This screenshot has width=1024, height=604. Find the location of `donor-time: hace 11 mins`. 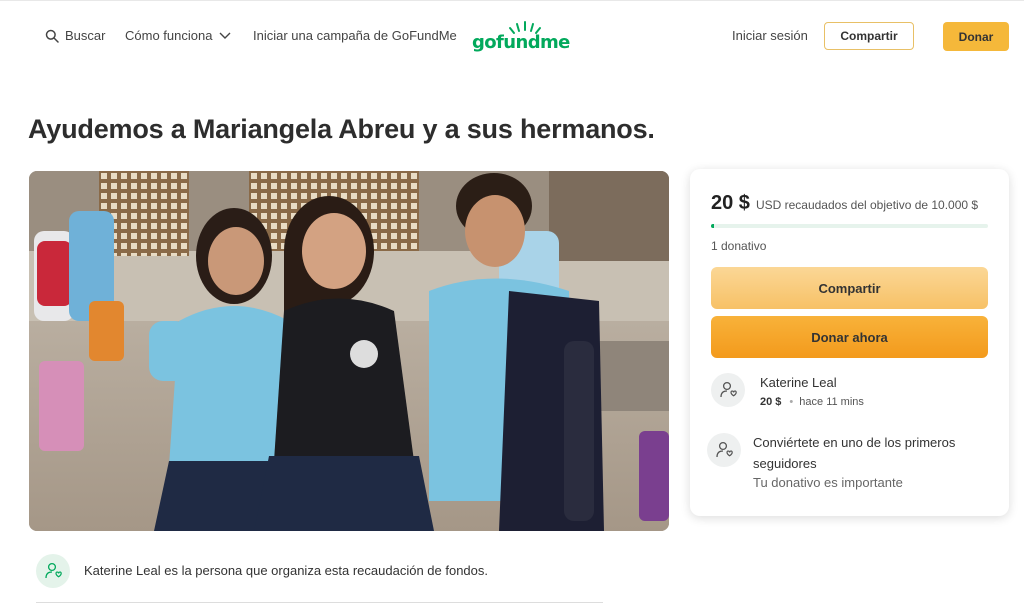

donor-time: hace 11 mins is located at coordinates (831, 402).